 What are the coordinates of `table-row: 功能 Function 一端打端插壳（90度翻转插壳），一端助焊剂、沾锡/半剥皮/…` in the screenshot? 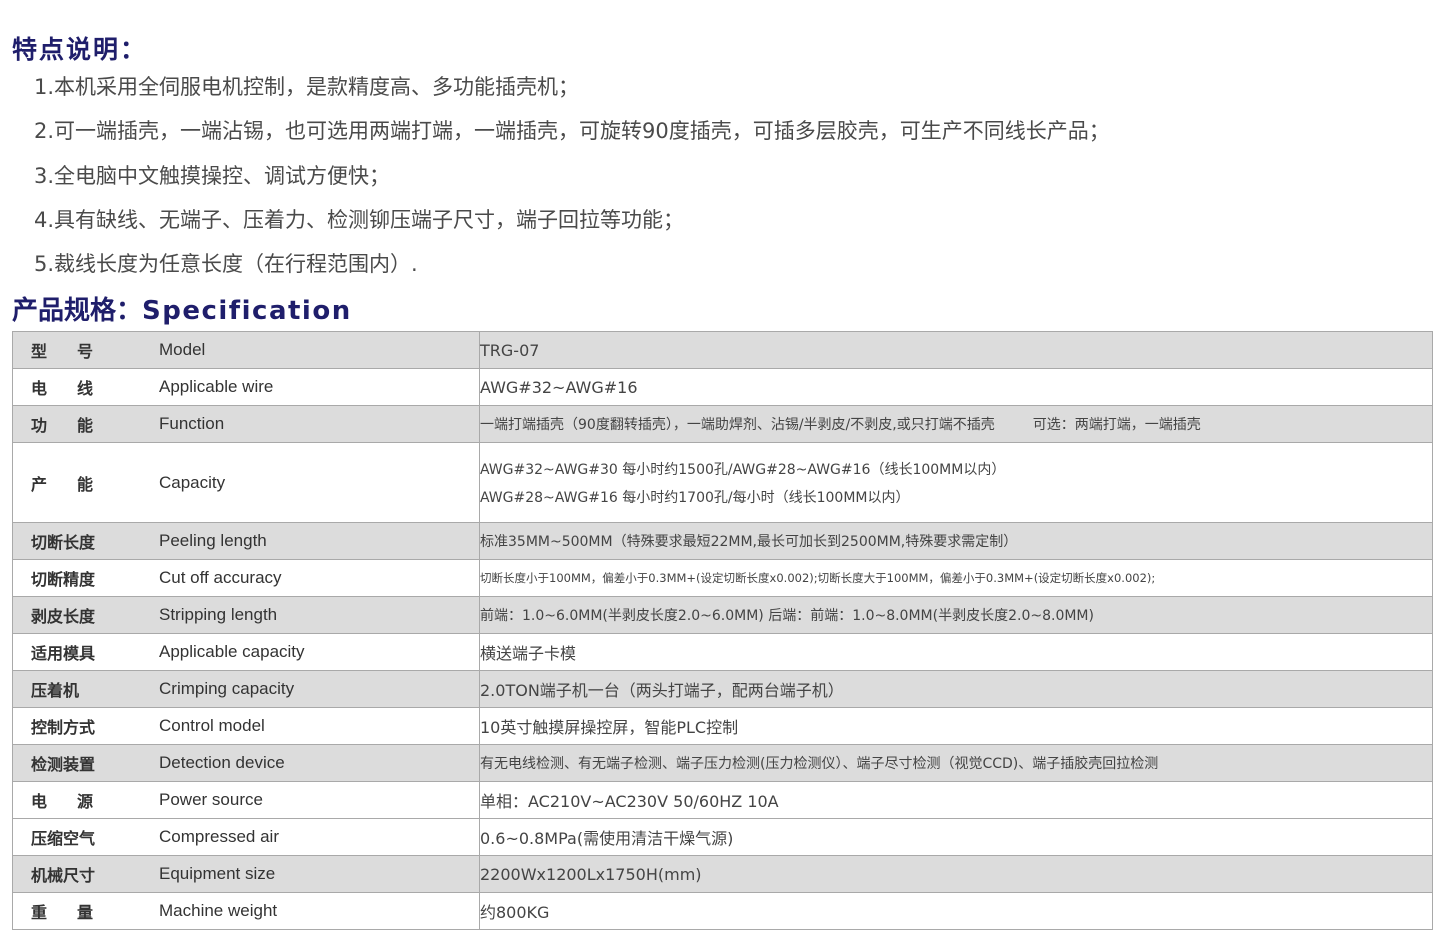 It's located at (722, 424).